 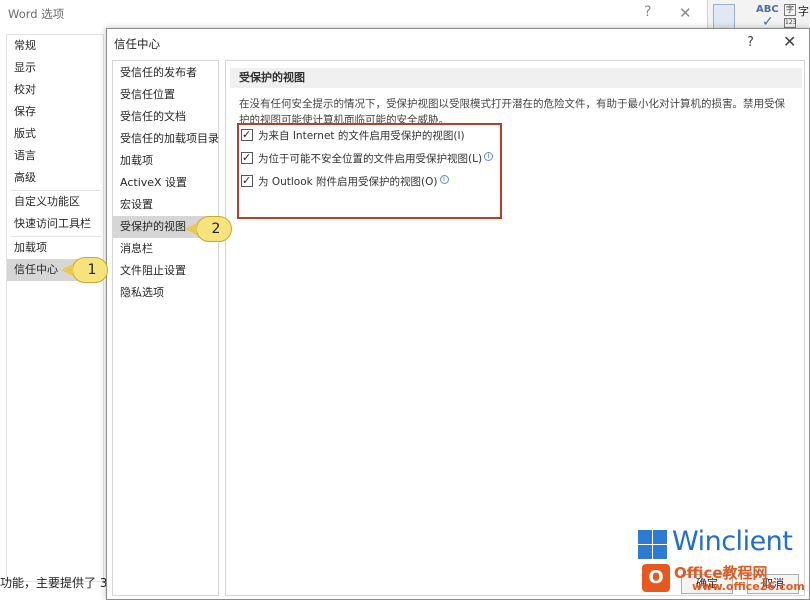 What do you see at coordinates (789, 41) in the screenshot?
I see `trust-center-close-button: ✕` at bounding box center [789, 41].